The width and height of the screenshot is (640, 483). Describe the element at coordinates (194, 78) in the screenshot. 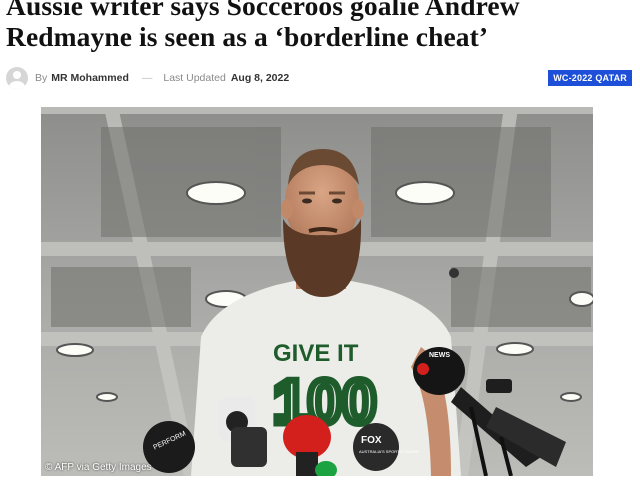

I see `last-updated-label: Last Updated` at that location.